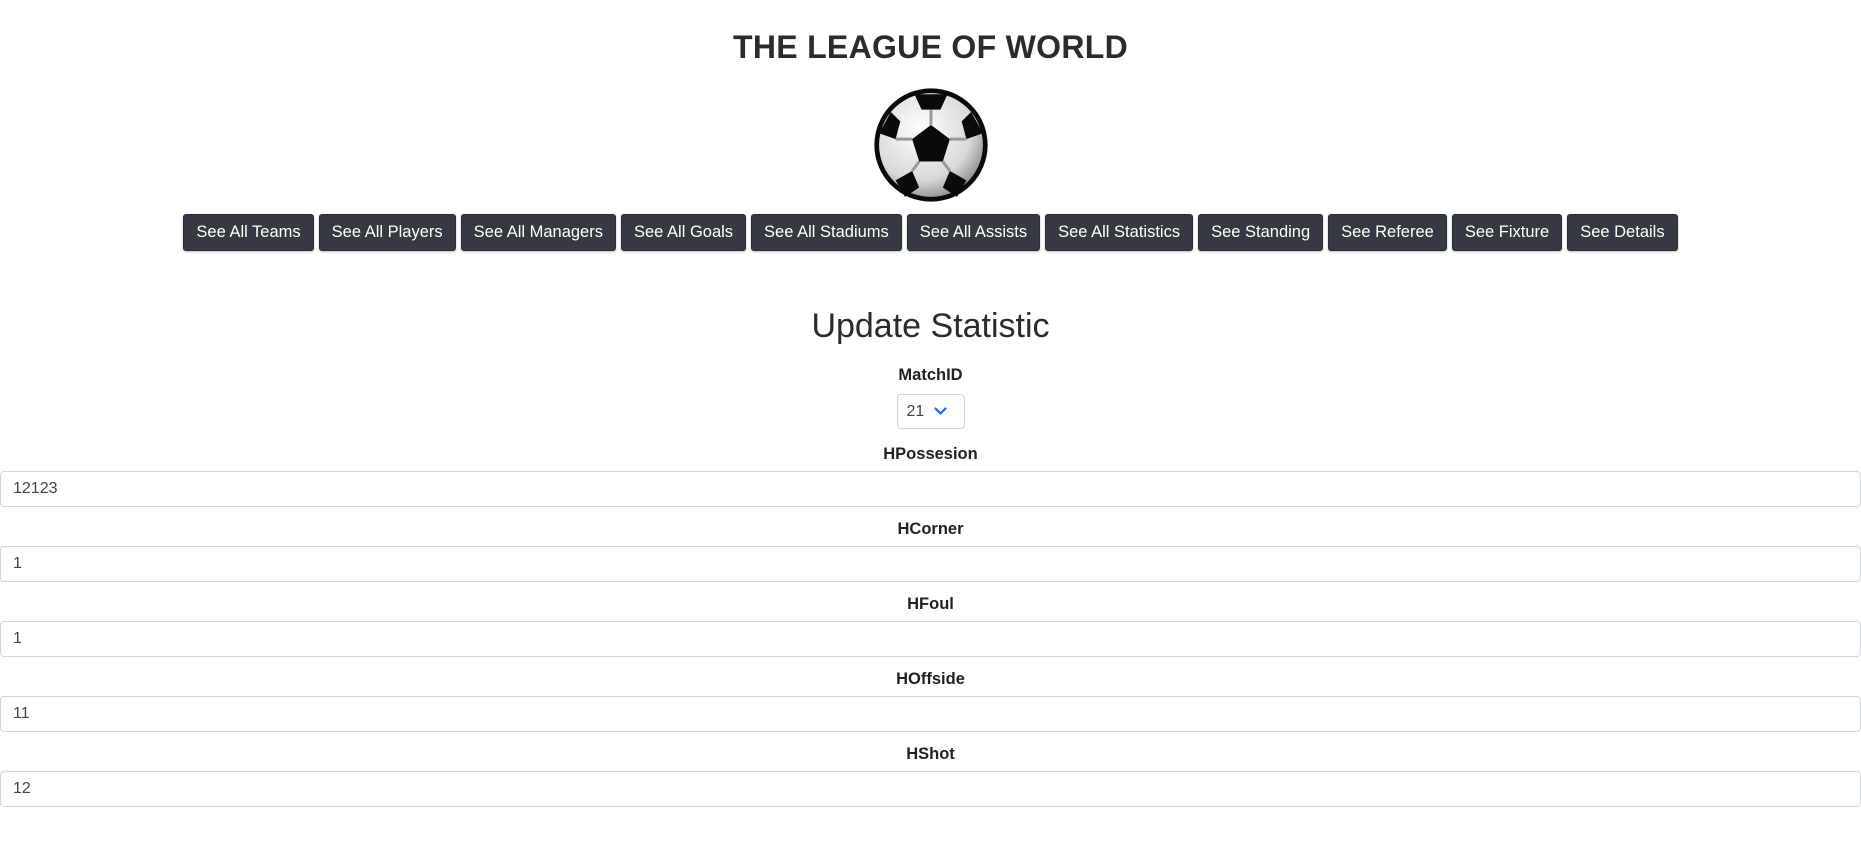  I want to click on form-title: Update Statistic, so click(930, 326).